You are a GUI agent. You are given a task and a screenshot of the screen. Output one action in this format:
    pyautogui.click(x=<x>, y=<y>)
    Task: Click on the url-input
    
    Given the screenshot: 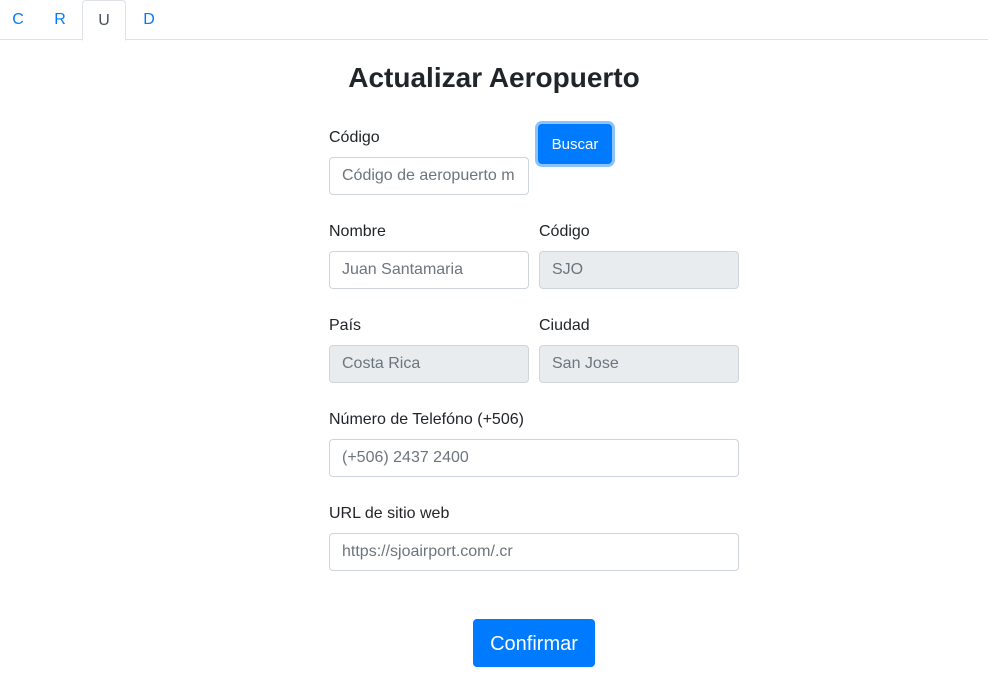 What is the action you would take?
    pyautogui.click(x=534, y=552)
    